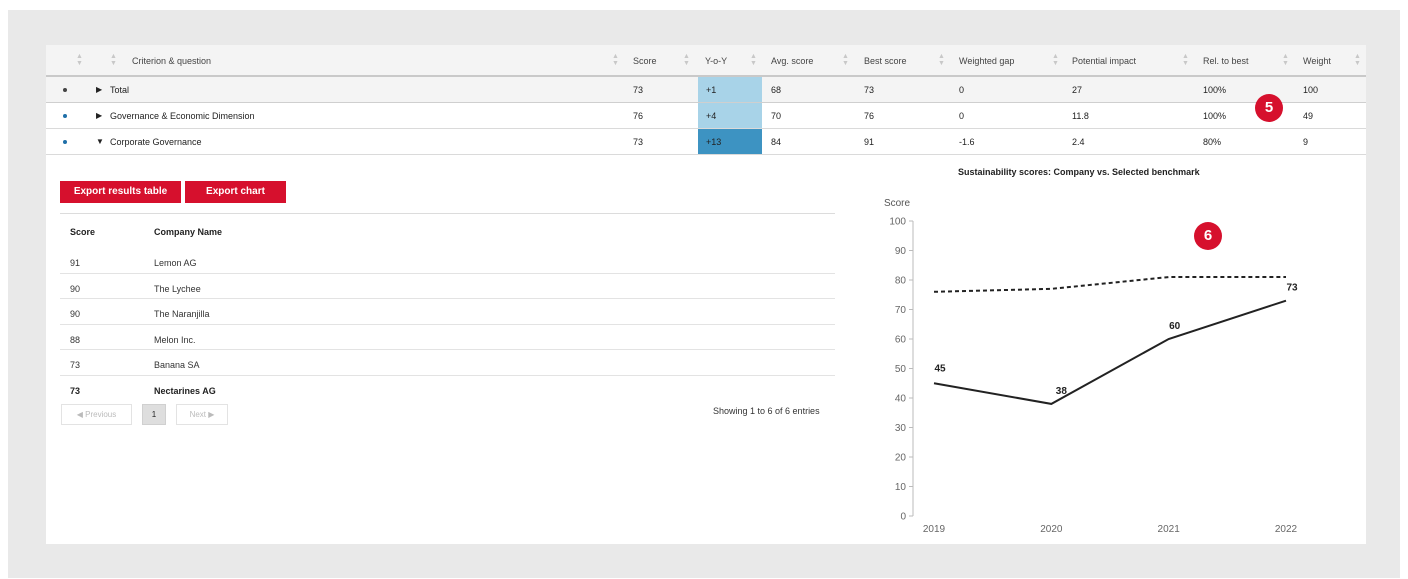 The height and width of the screenshot is (579, 1408). I want to click on criterion-name: Total, so click(120, 90).